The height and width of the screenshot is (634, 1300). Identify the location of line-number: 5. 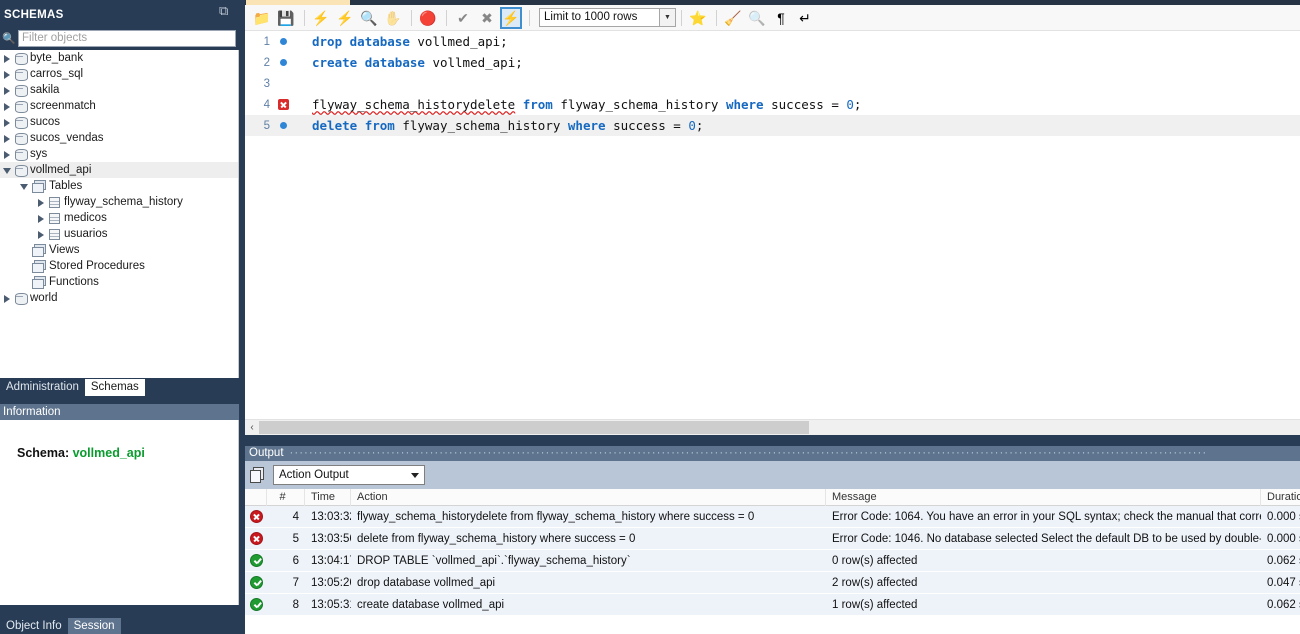
(266, 125).